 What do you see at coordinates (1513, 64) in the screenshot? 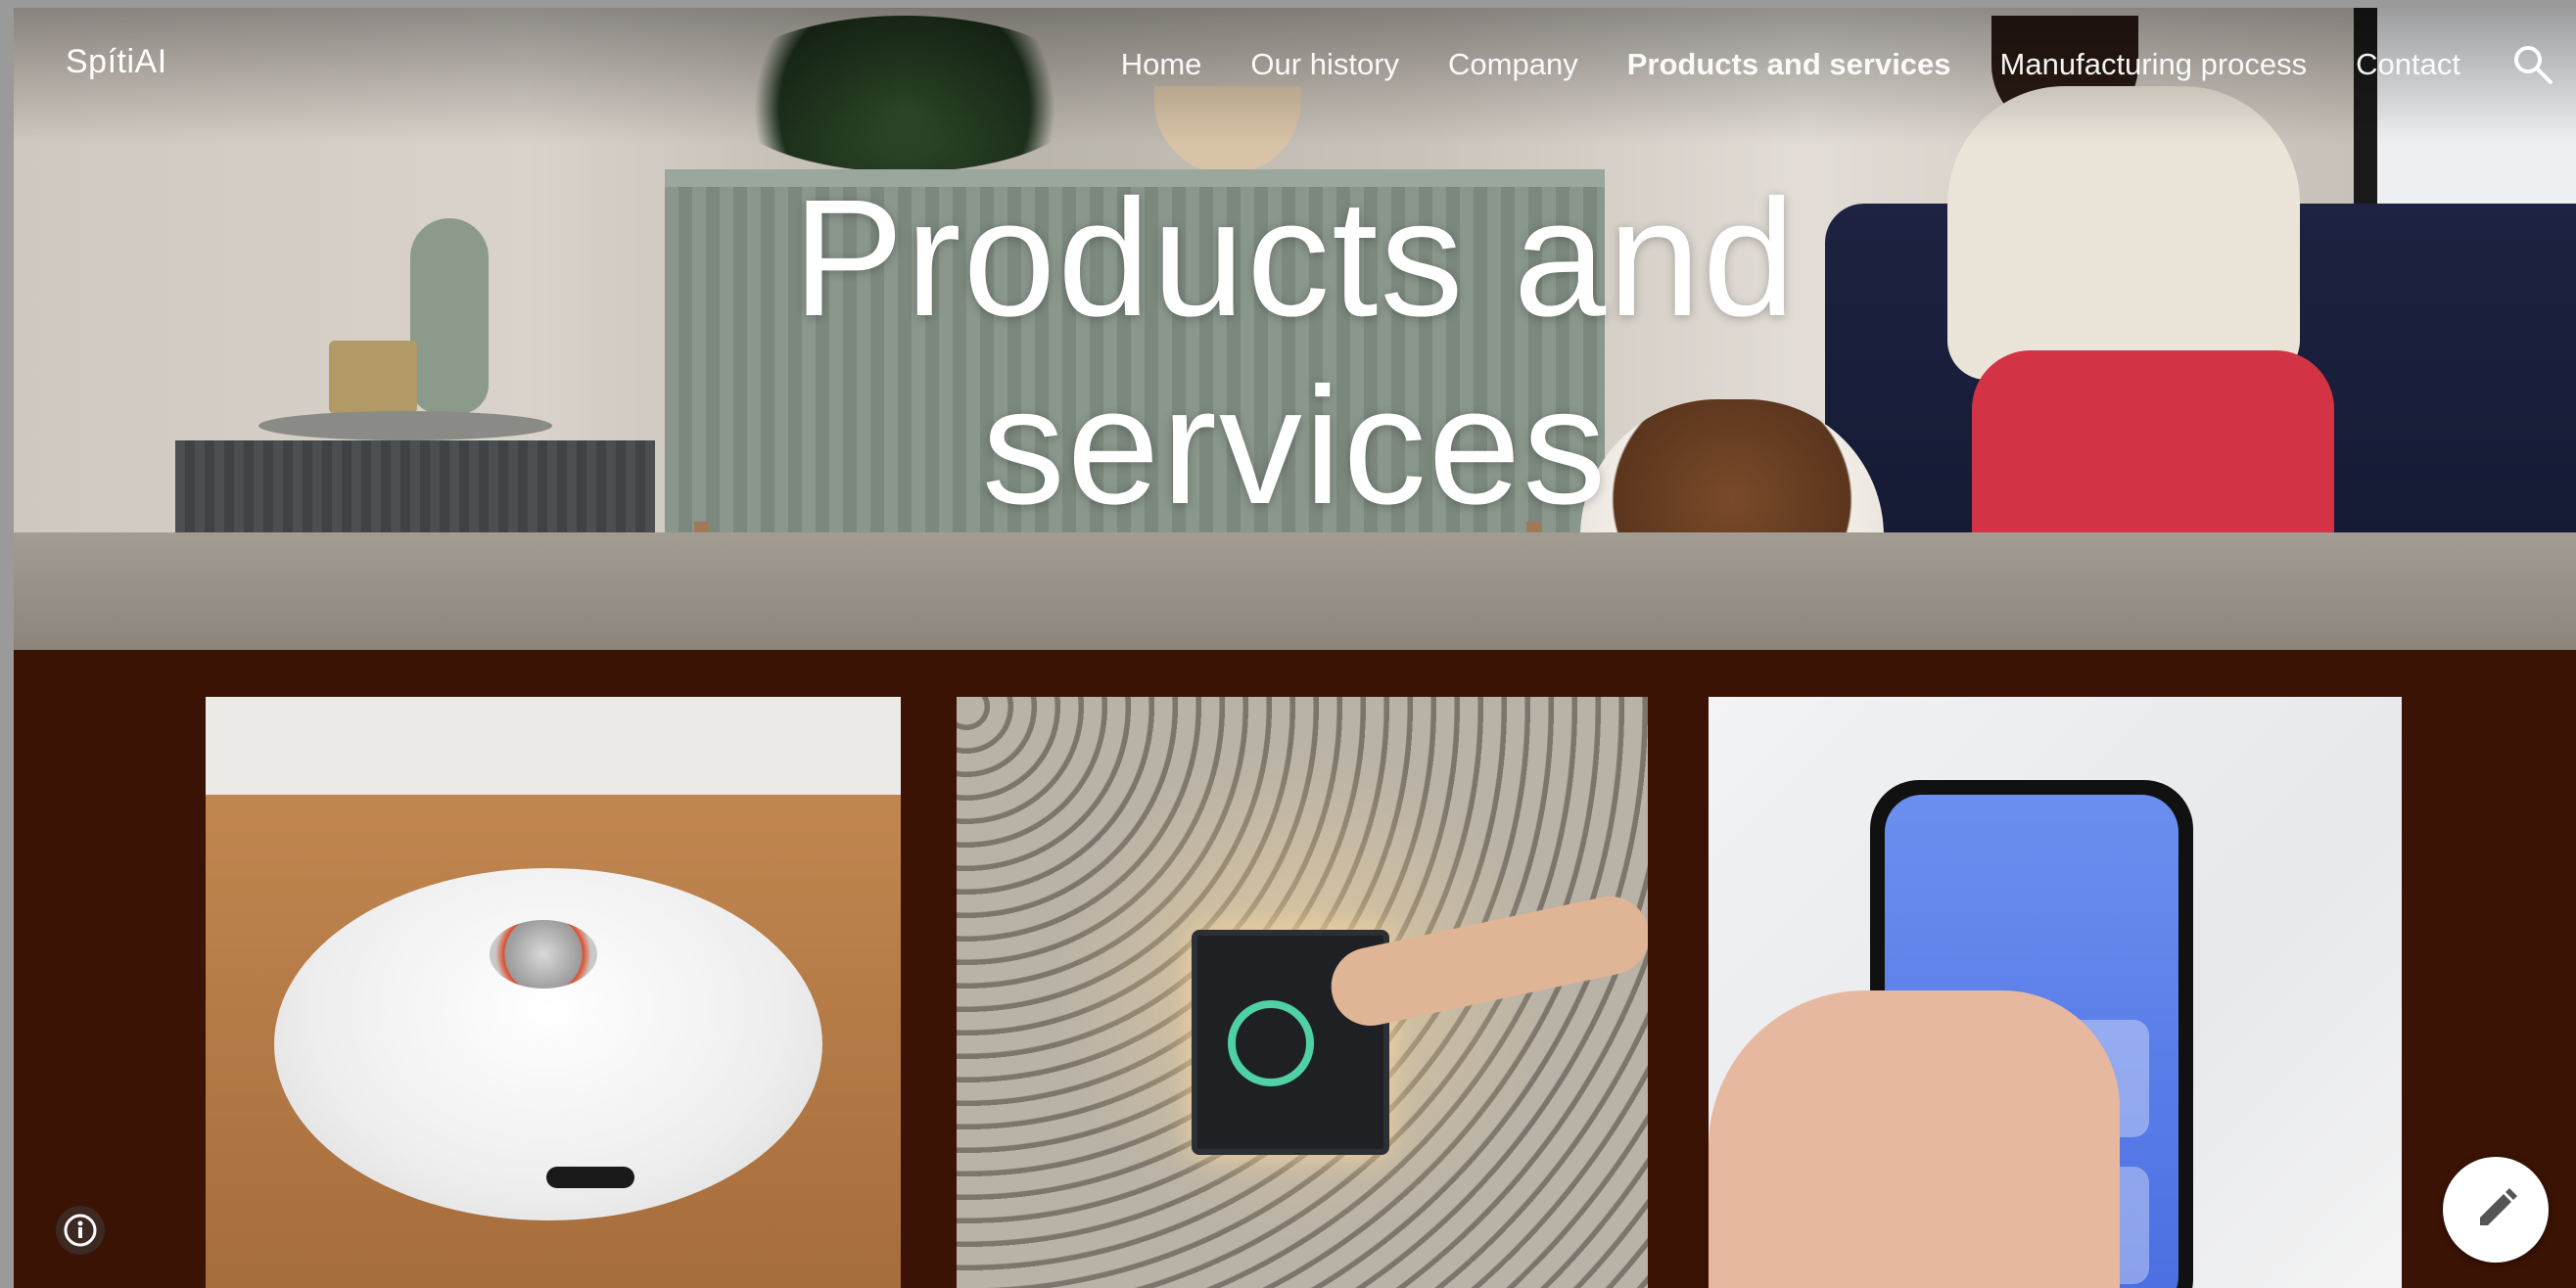
I see `nav-item-company: Company` at bounding box center [1513, 64].